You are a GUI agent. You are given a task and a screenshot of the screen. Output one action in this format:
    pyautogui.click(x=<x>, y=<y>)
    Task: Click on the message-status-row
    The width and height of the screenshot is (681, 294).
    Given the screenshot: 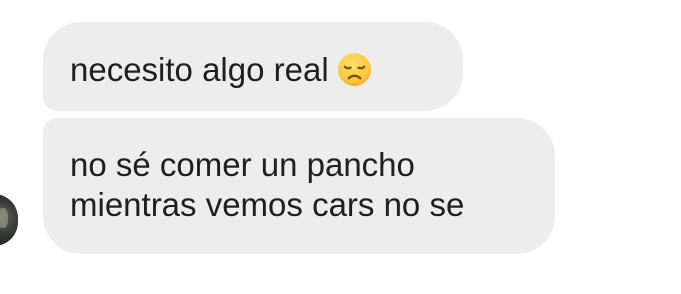 What is the action you would take?
    pyautogui.click(x=600, y=288)
    